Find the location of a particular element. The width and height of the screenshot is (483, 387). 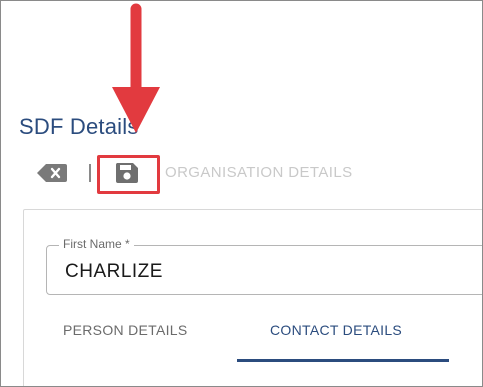

backspace-icon is located at coordinates (52, 173).